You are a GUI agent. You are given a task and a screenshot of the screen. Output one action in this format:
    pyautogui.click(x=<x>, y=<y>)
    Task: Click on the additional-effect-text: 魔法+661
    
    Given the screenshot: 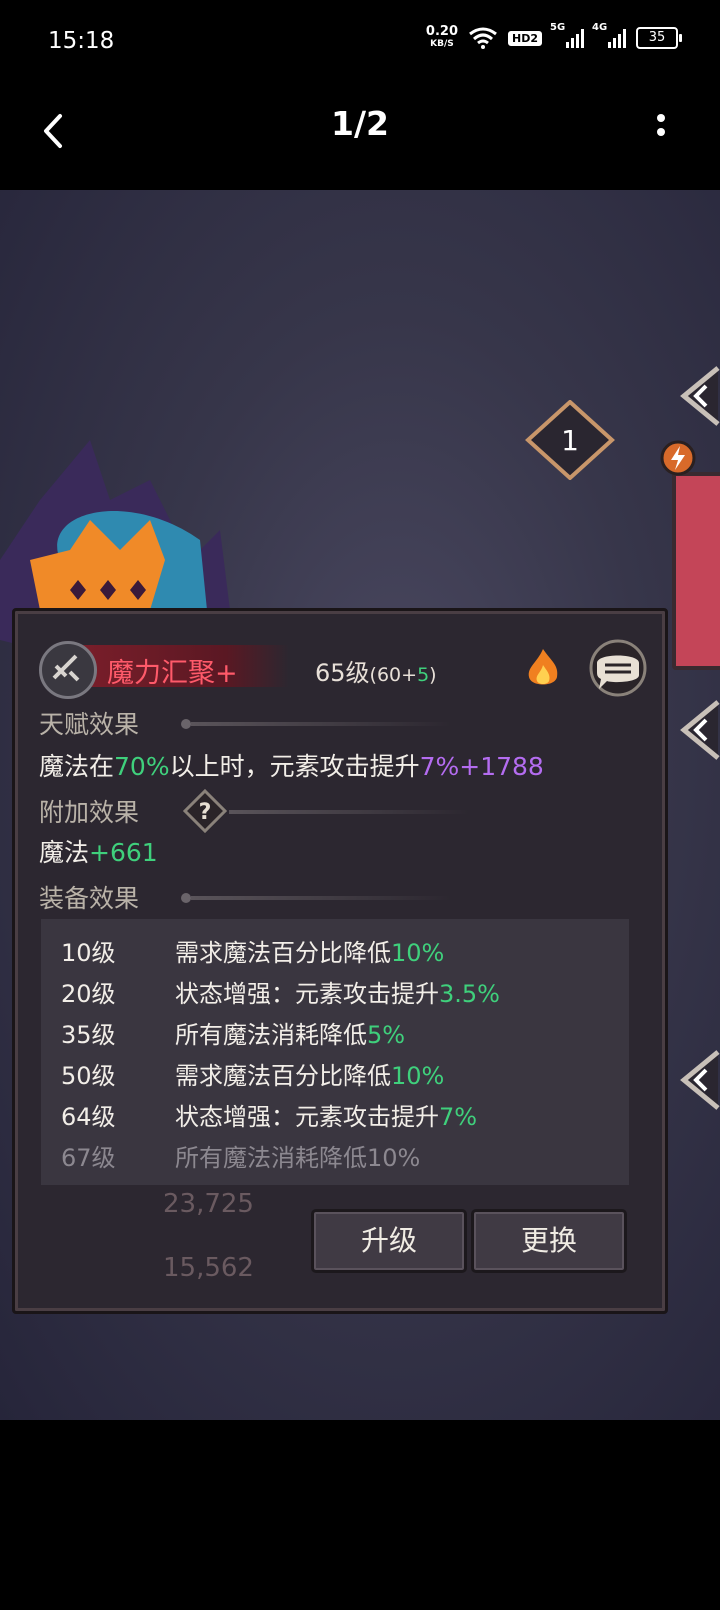 What is the action you would take?
    pyautogui.click(x=98, y=852)
    